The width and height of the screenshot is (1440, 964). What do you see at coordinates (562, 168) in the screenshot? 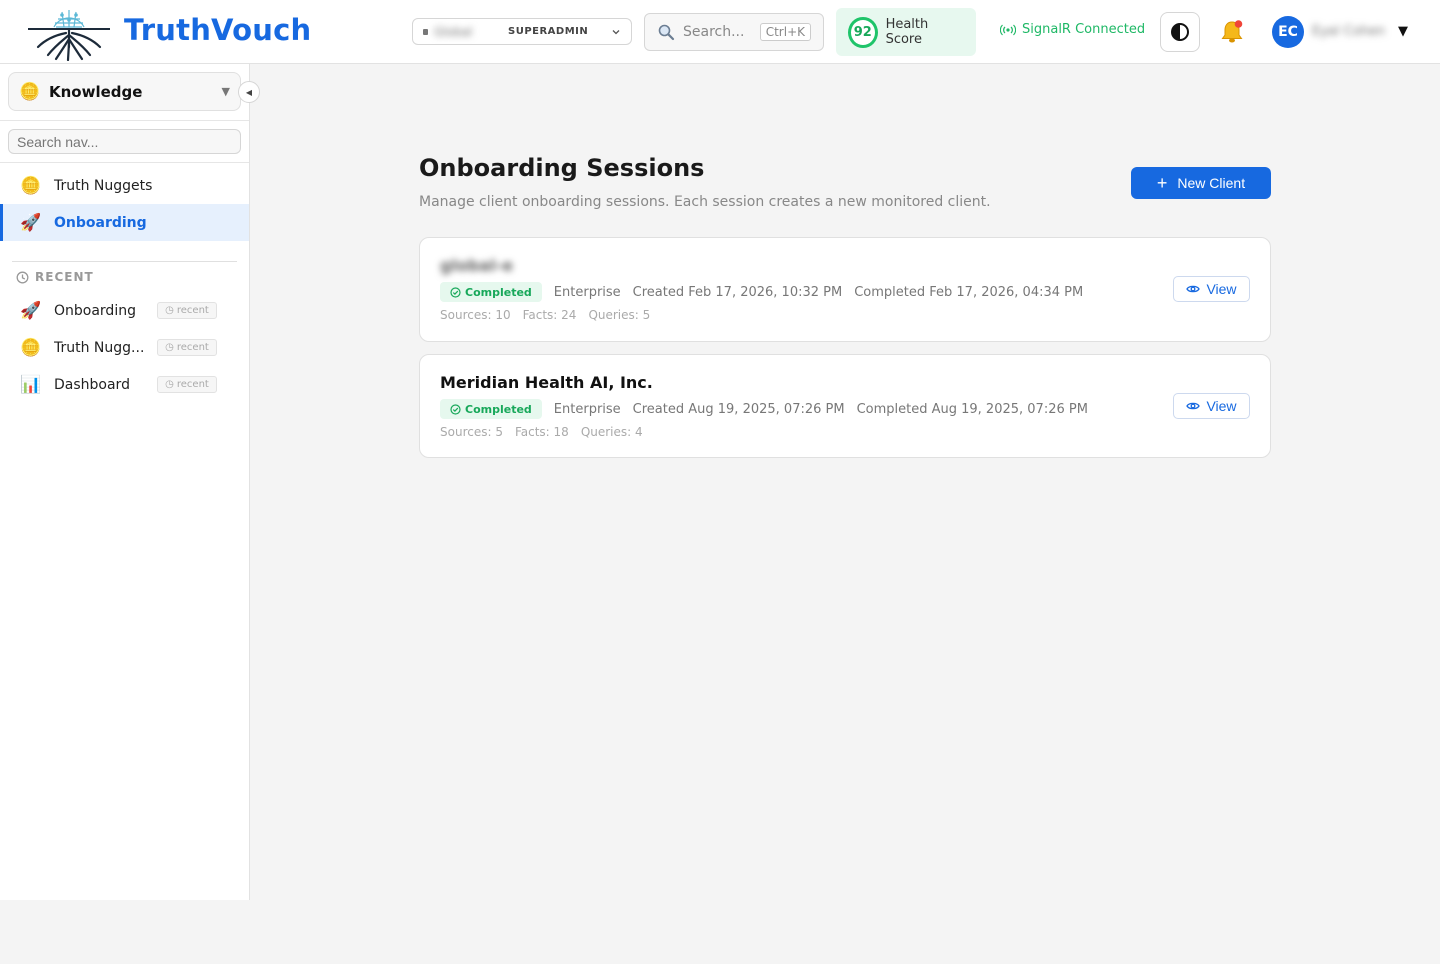
I see `page-title: Onboarding Sessions` at bounding box center [562, 168].